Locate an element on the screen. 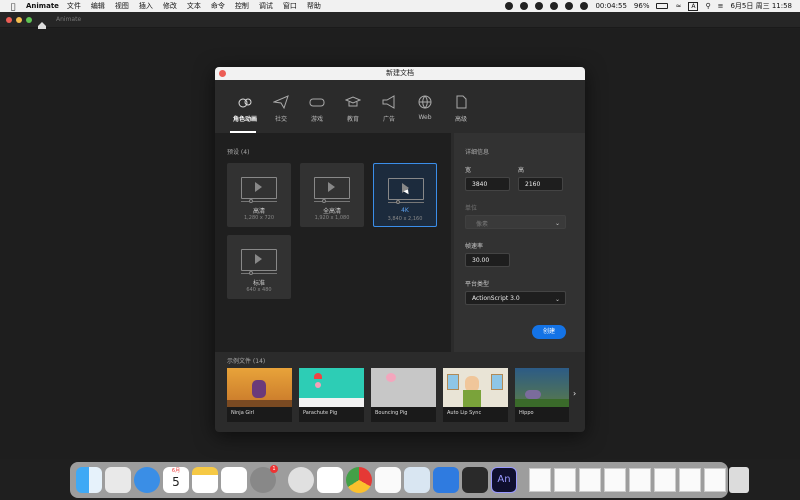 This screenshot has height=500, width=800. tab-education: 教育 is located at coordinates (353, 112).